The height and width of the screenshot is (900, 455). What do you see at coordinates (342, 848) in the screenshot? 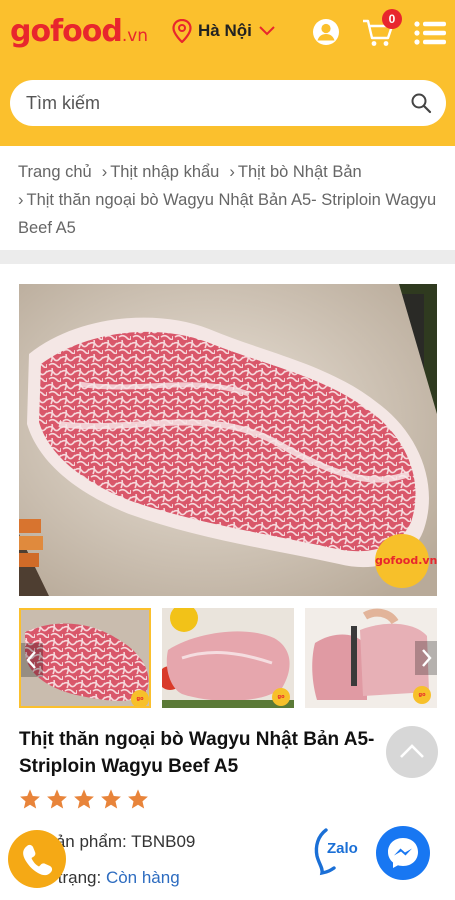
I see `zalo-label: Zalo` at bounding box center [342, 848].